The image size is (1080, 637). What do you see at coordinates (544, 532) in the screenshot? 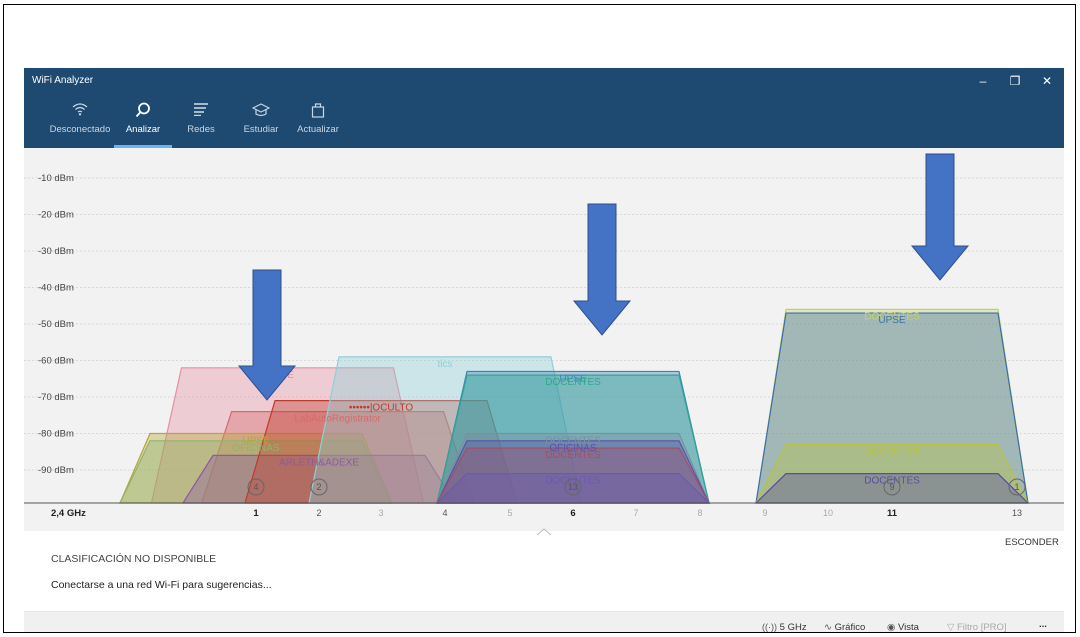
I see `expand-chevron-icon` at bounding box center [544, 532].